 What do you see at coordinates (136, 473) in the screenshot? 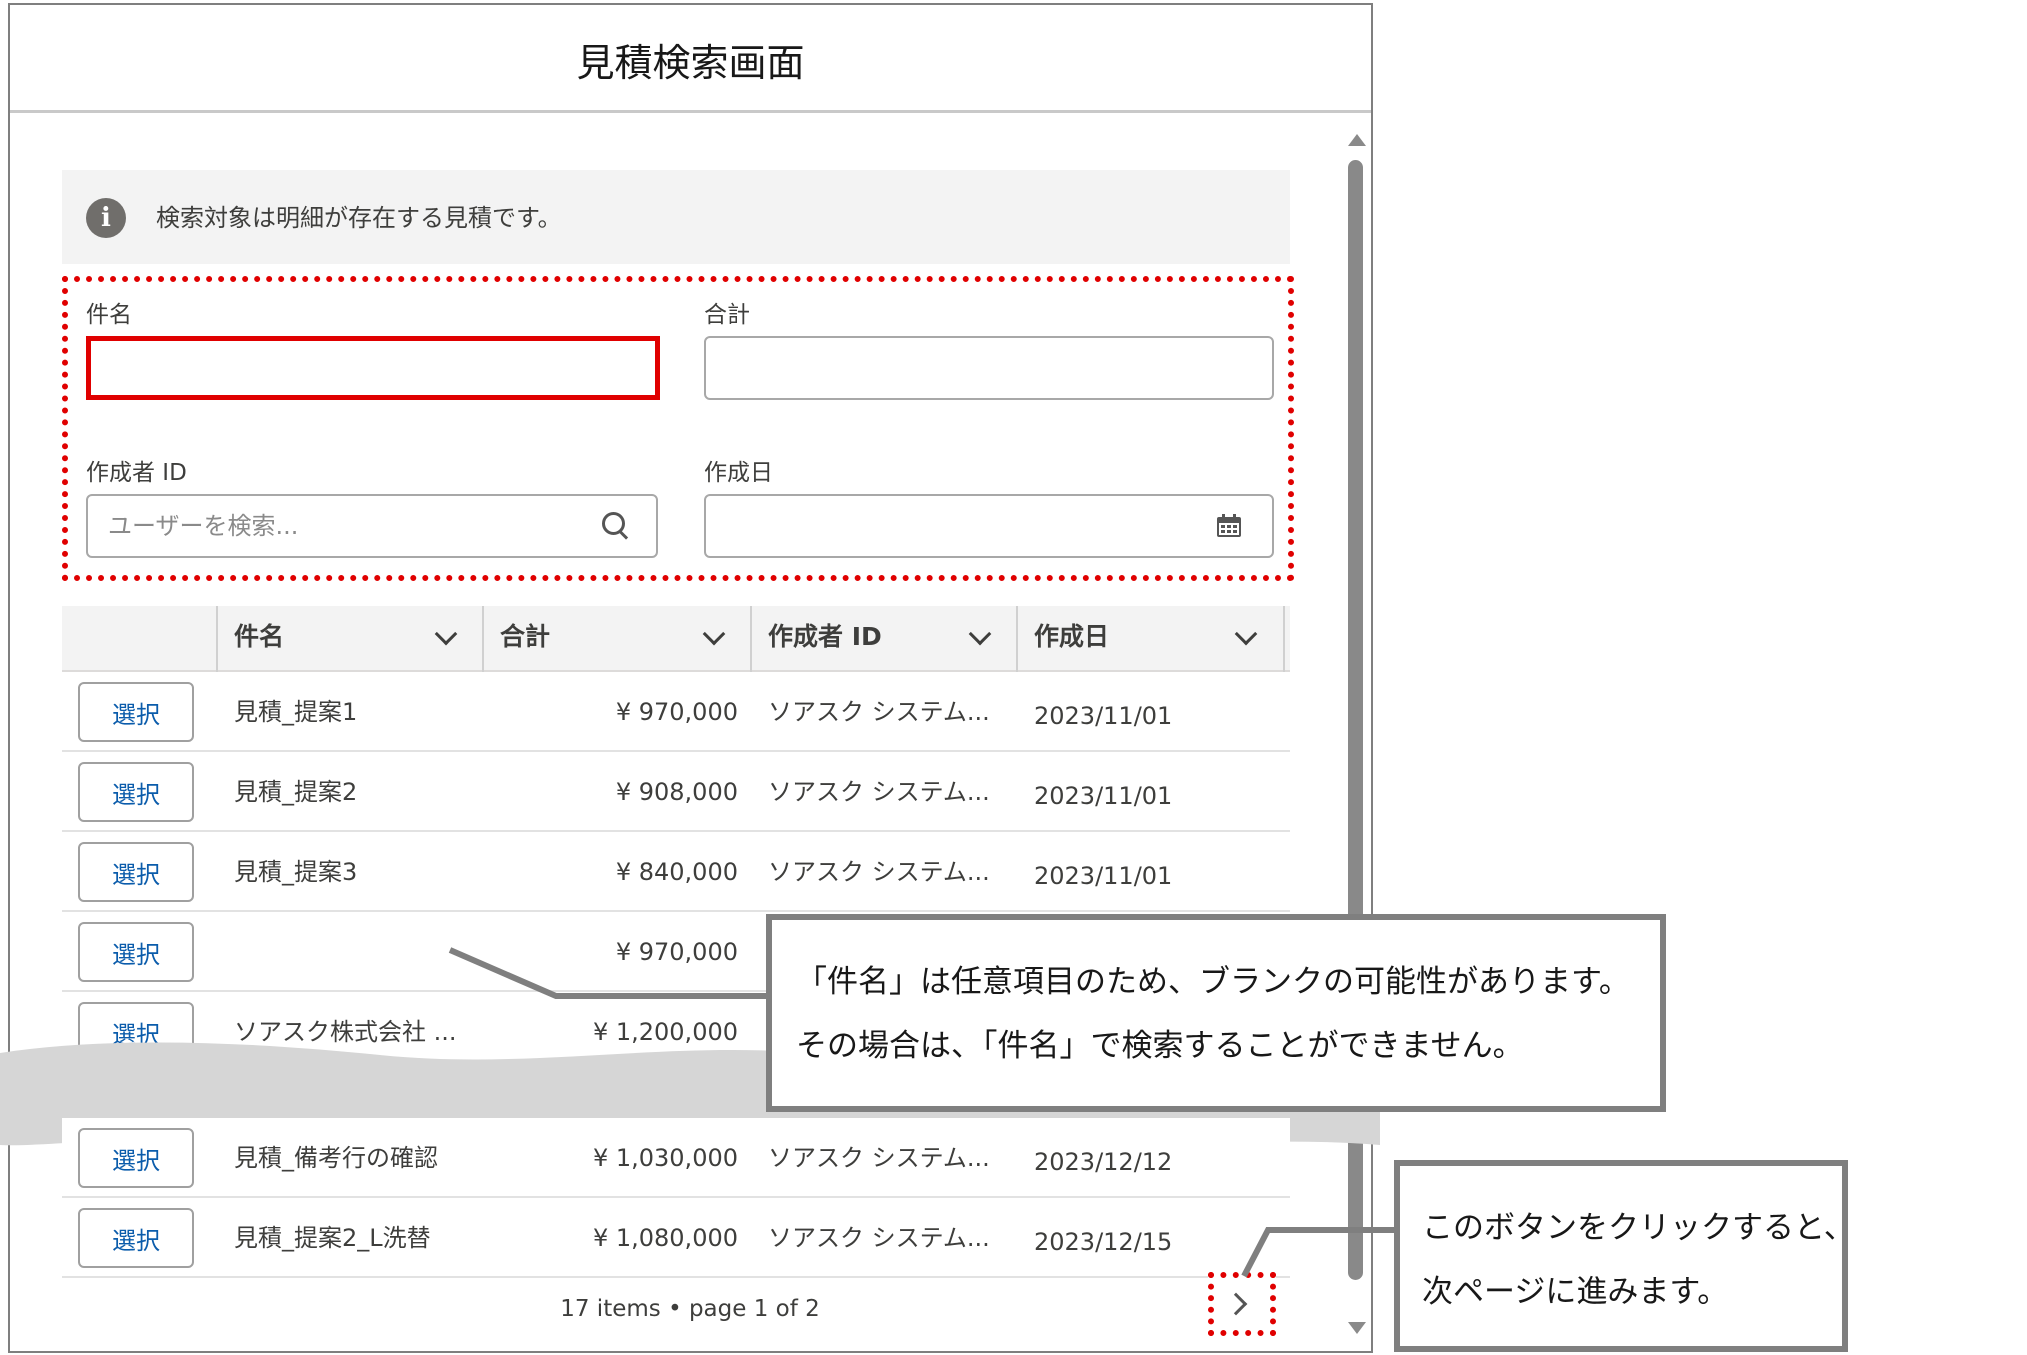
I see `creator-id-label: 作成者 ID` at bounding box center [136, 473].